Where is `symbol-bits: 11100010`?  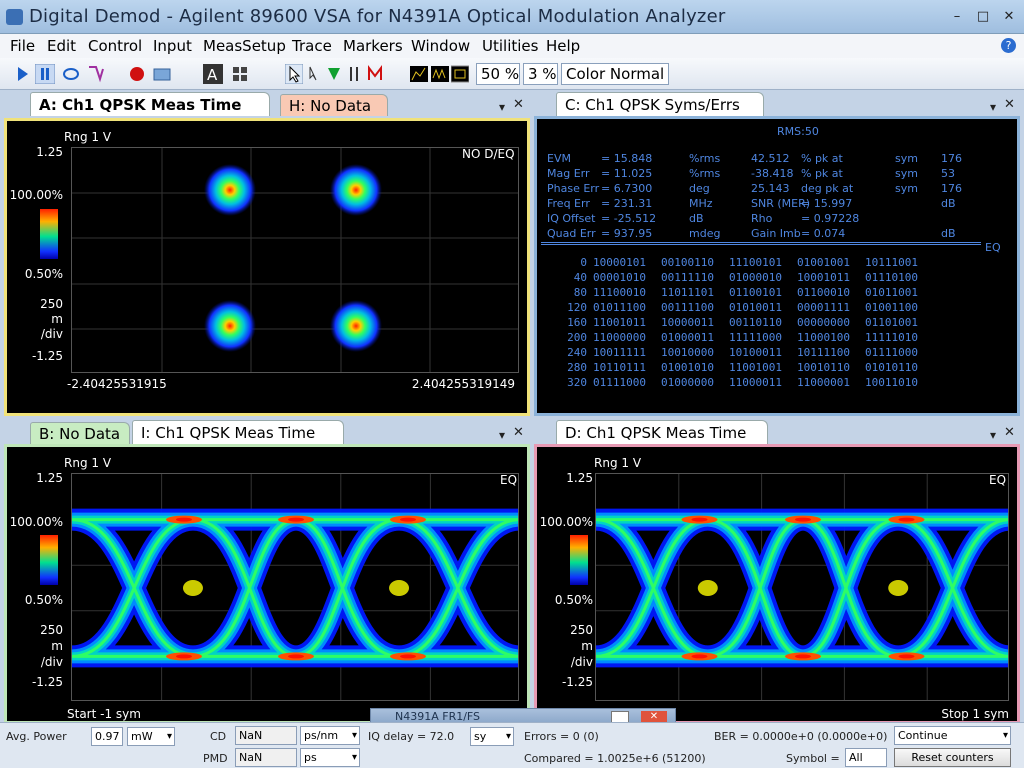
symbol-bits: 11100010 is located at coordinates (619, 292).